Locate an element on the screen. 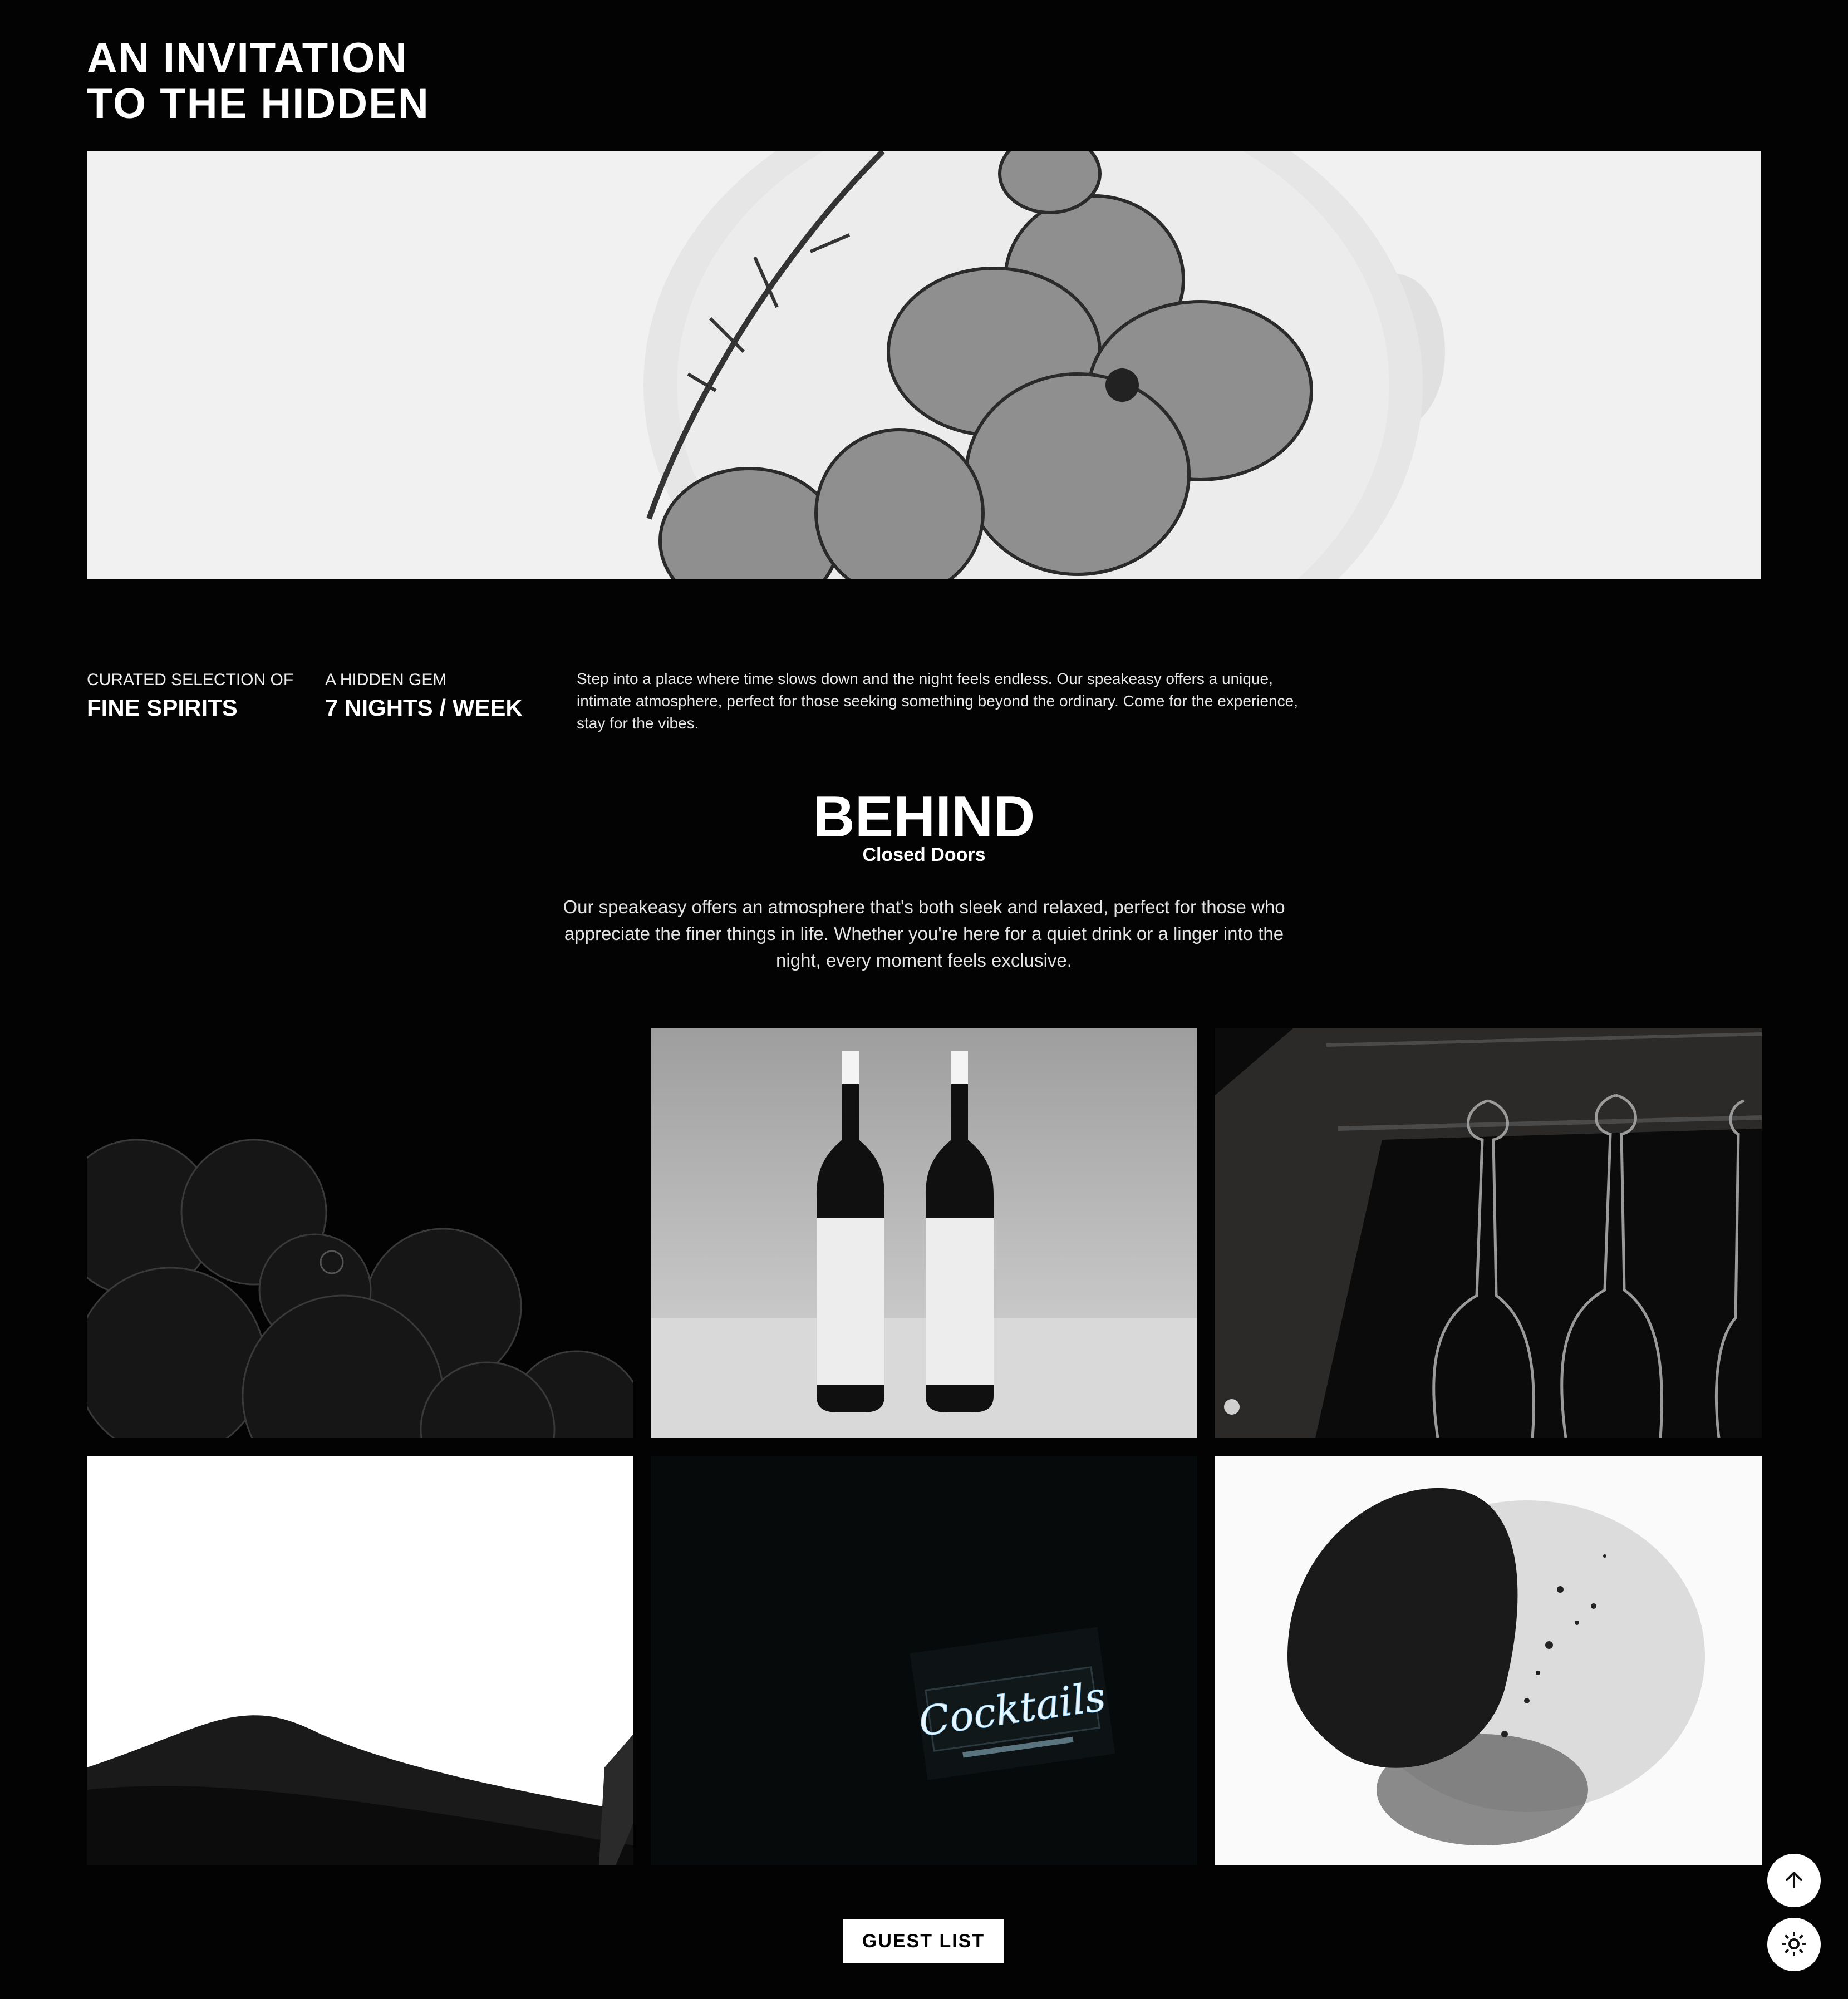 The image size is (1848, 1999). stat-spirits: CURATED SELECTION OF FINE SPIRITS is located at coordinates (190, 696).